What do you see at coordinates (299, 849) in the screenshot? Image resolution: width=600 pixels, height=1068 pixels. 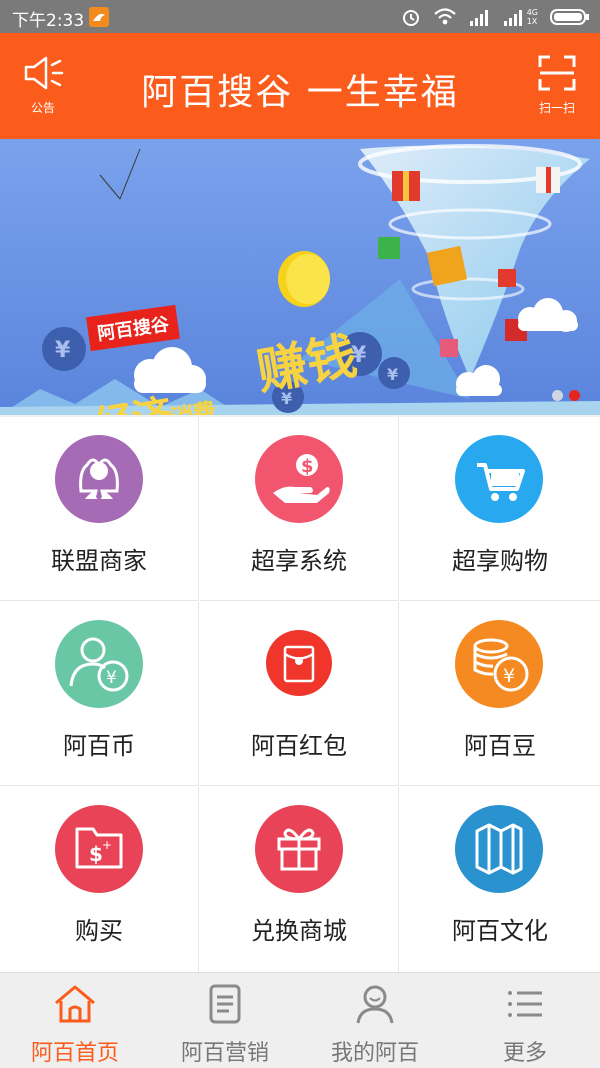 I see `gift-icon` at bounding box center [299, 849].